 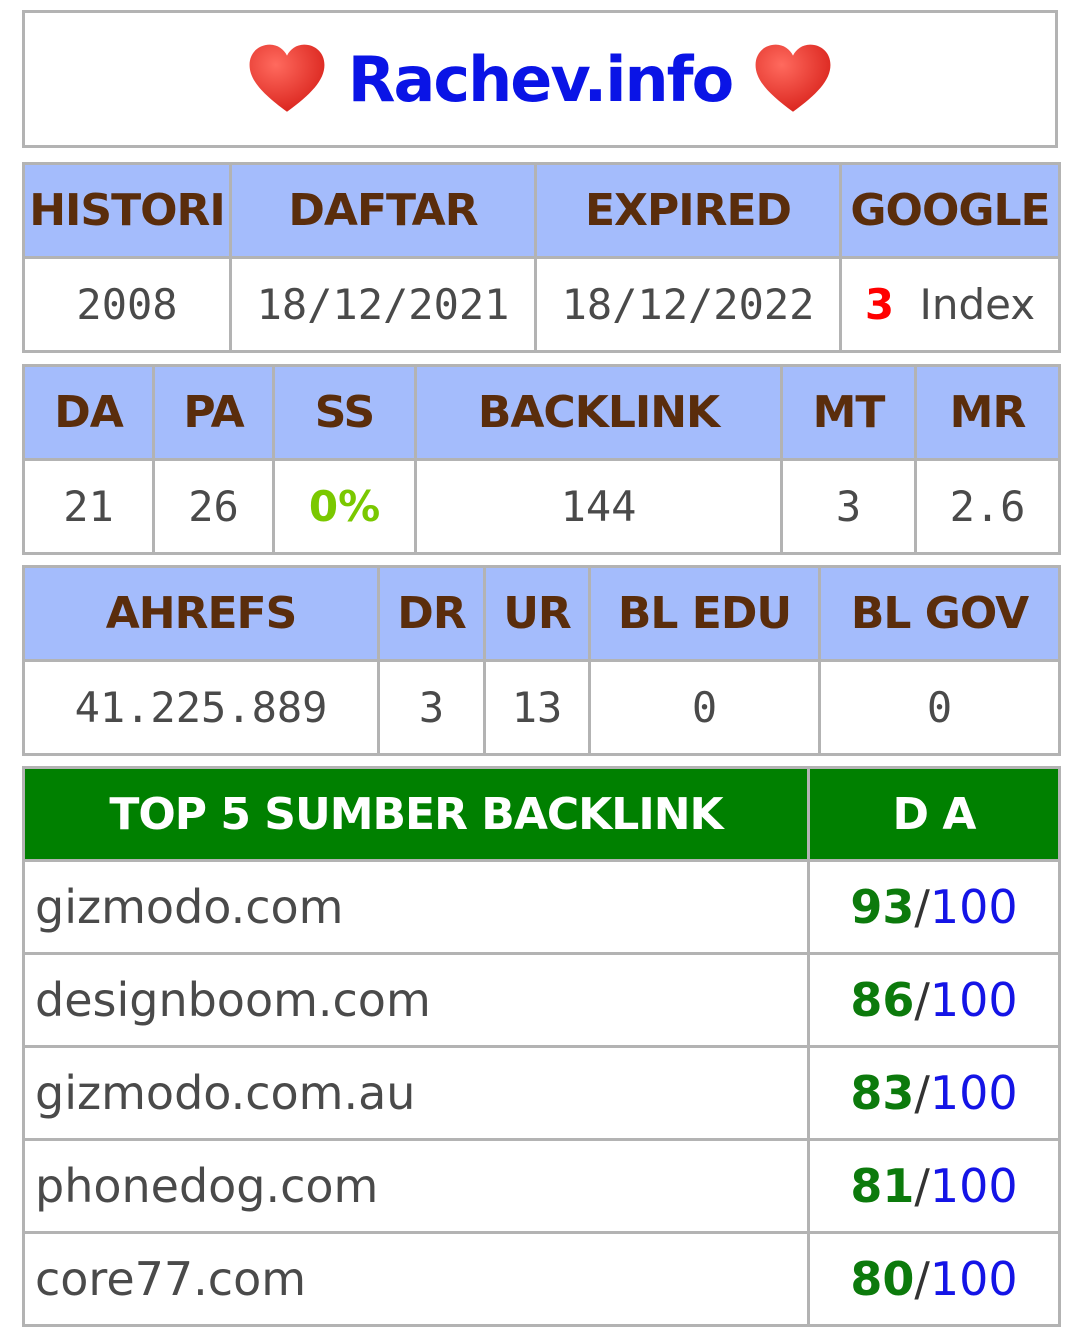 I want to click on da-score: 93, so click(x=882, y=907).